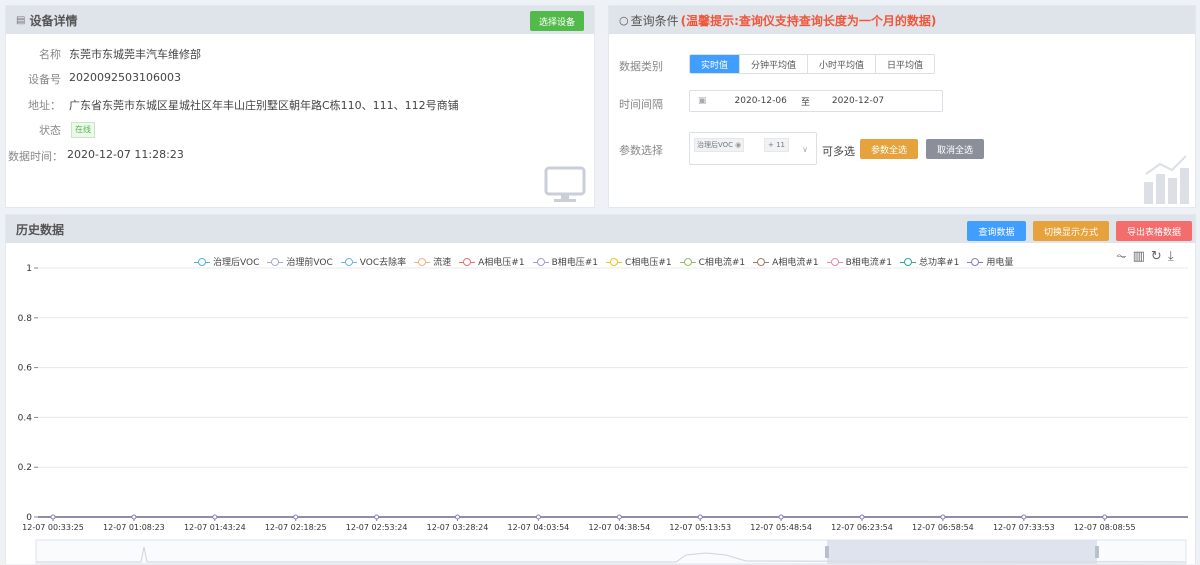  I want to click on y-tick-label: 0, so click(29, 518).